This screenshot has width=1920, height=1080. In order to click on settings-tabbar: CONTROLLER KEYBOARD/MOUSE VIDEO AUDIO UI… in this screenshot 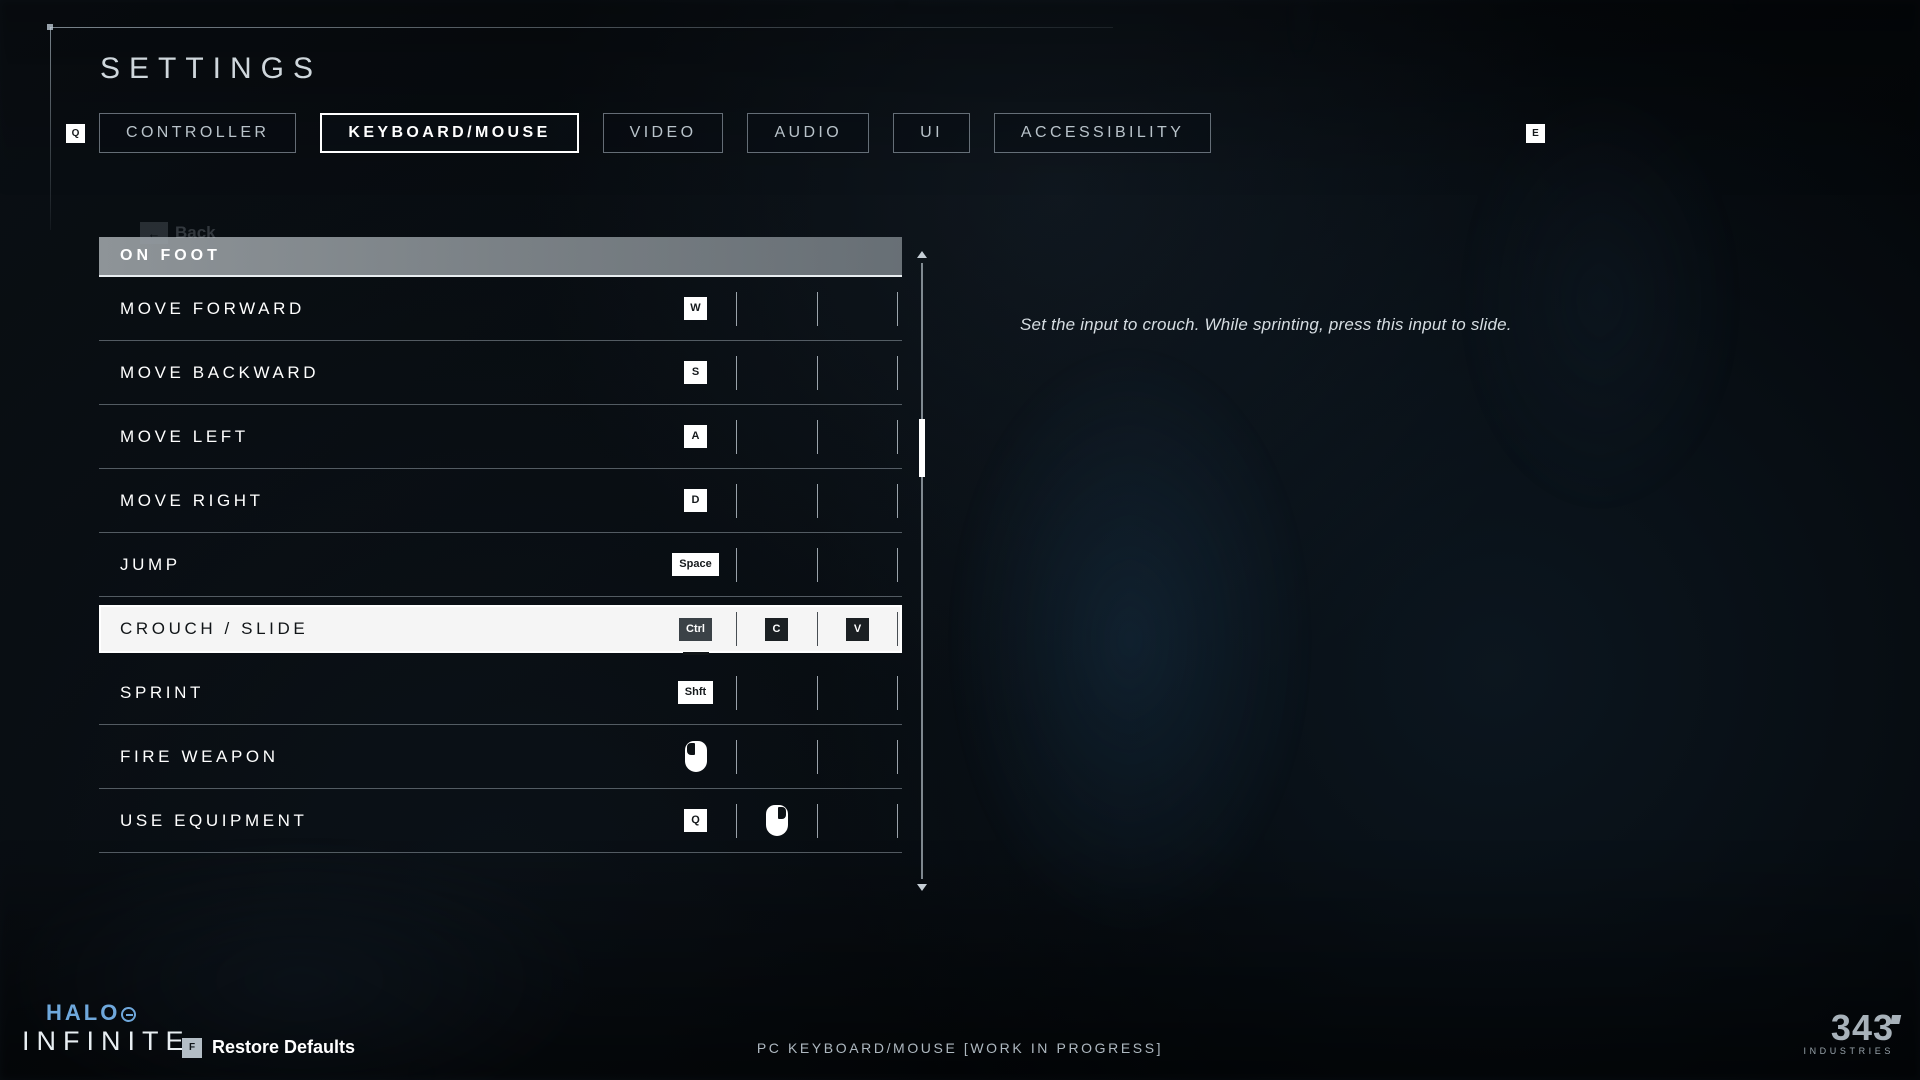, I will do `click(667, 133)`.